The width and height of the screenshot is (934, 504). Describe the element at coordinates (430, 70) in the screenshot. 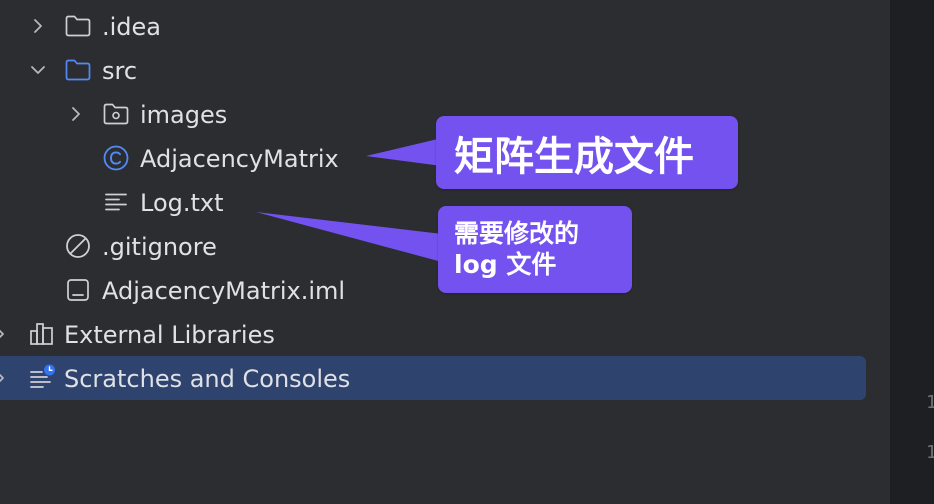

I see `tree-item-src: src` at that location.